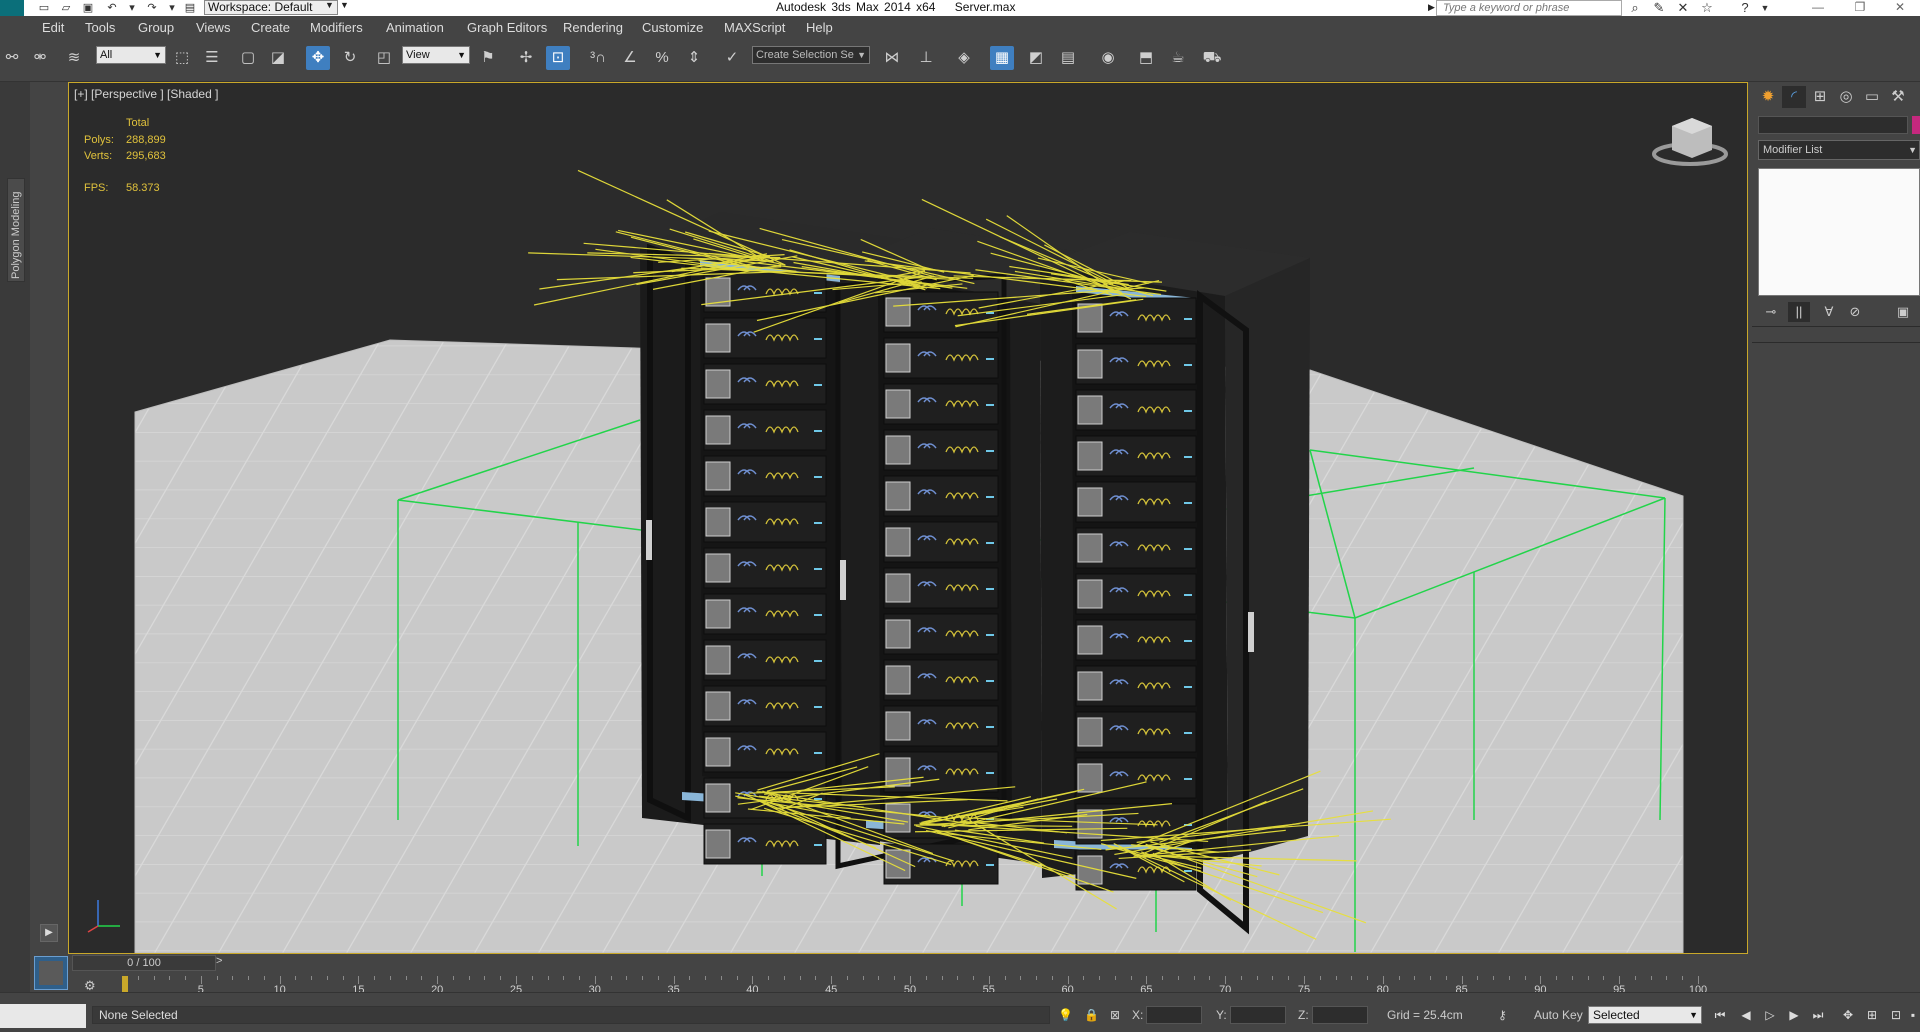  I want to click on pin-stack-icon: ⊸, so click(1771, 312).